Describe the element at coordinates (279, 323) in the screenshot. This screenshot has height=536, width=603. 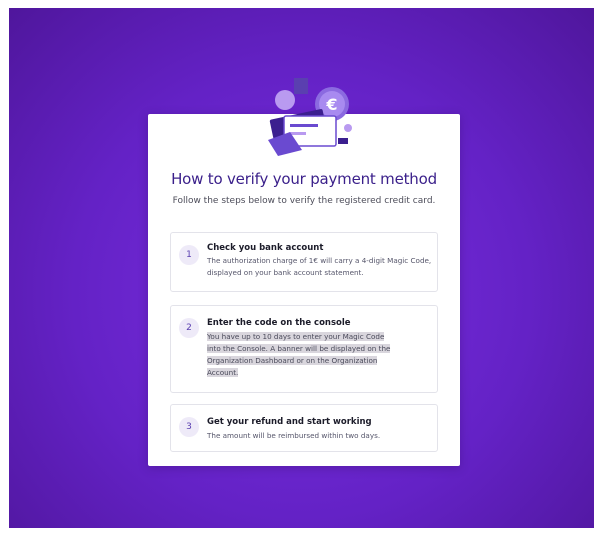
I see `step-title: Enter the code on the console` at that location.